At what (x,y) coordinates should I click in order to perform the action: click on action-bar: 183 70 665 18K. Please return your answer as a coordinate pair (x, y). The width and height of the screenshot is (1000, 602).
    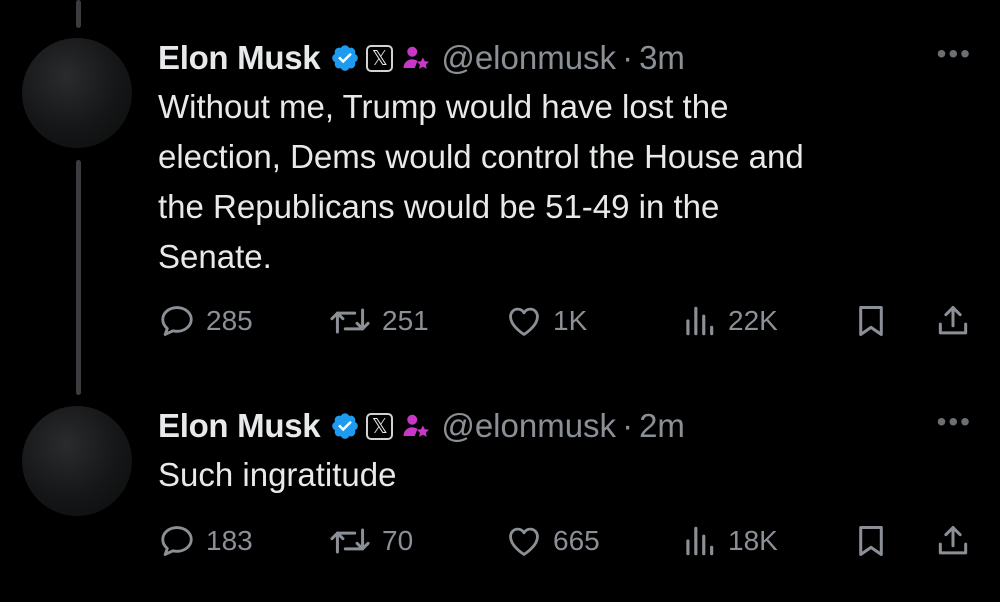
    Looking at the image, I should click on (568, 542).